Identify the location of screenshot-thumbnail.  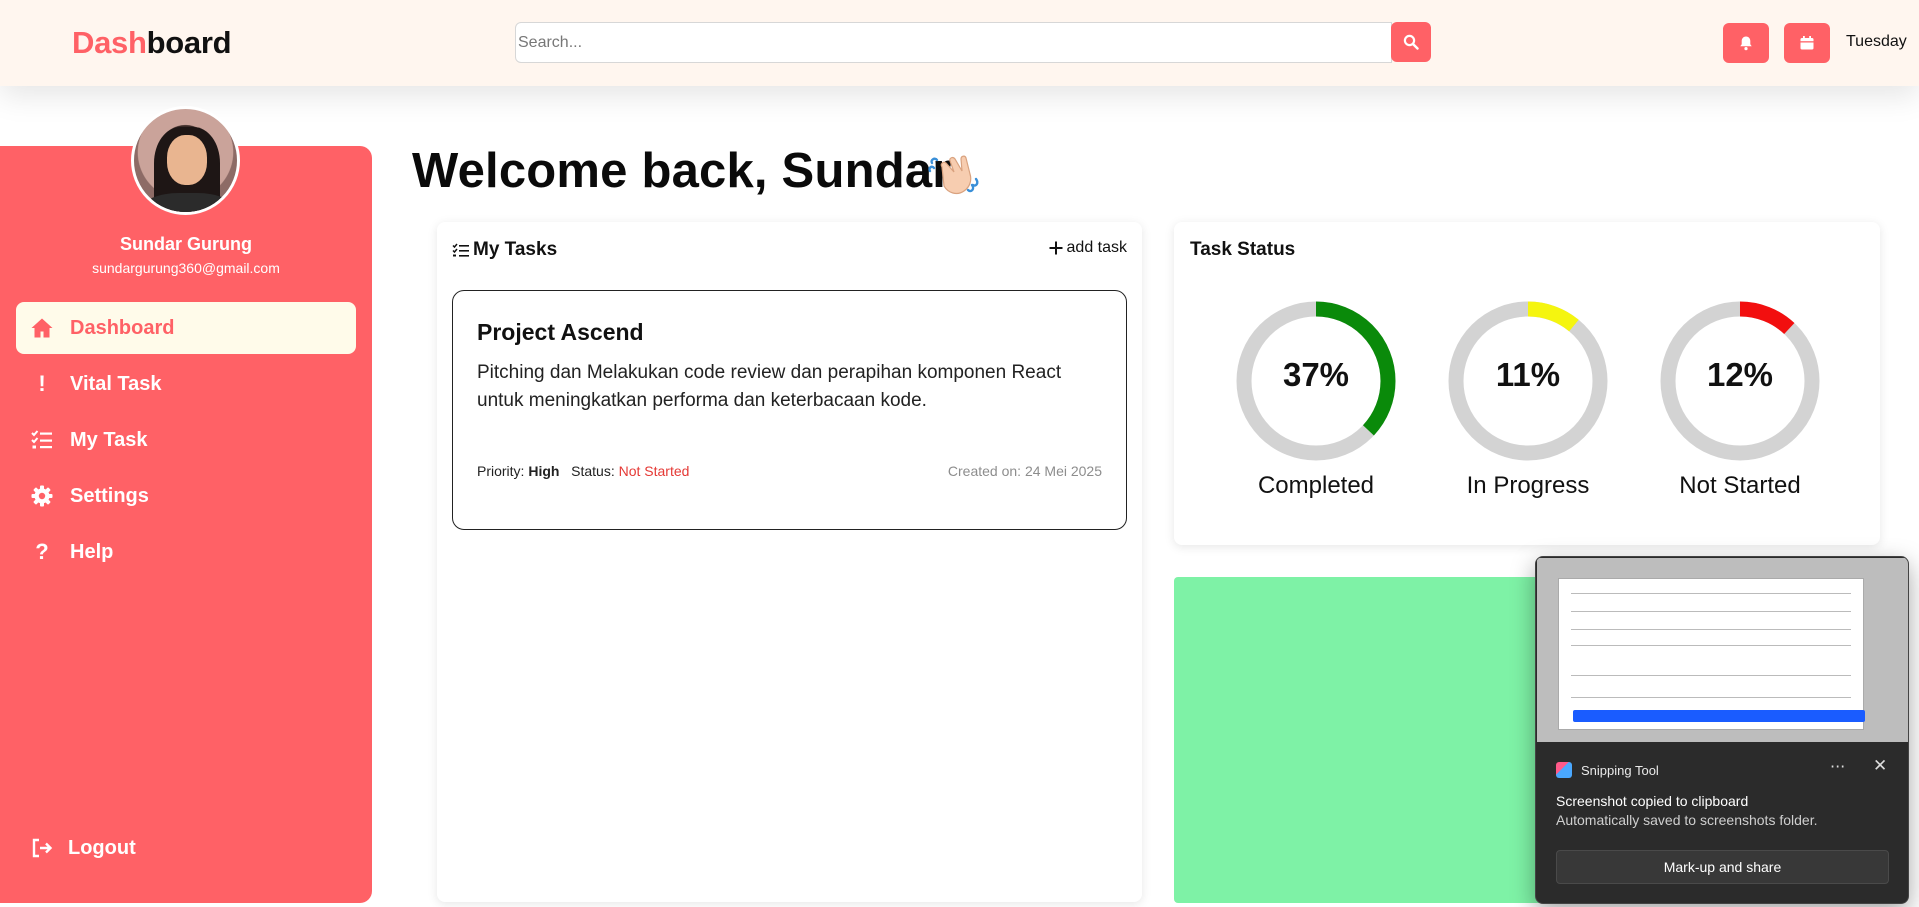
(1722, 650).